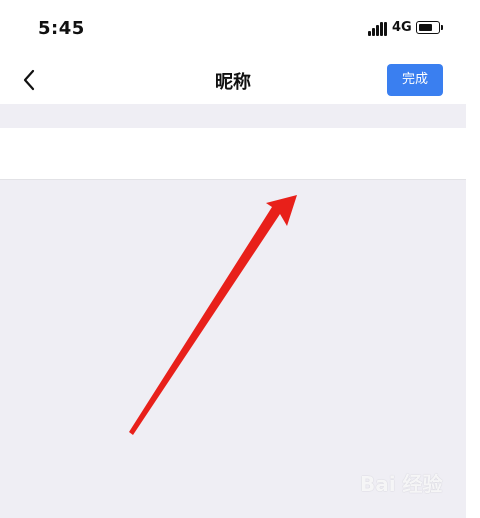 This screenshot has height=518, width=480. I want to click on page-margin, so click(473, 259).